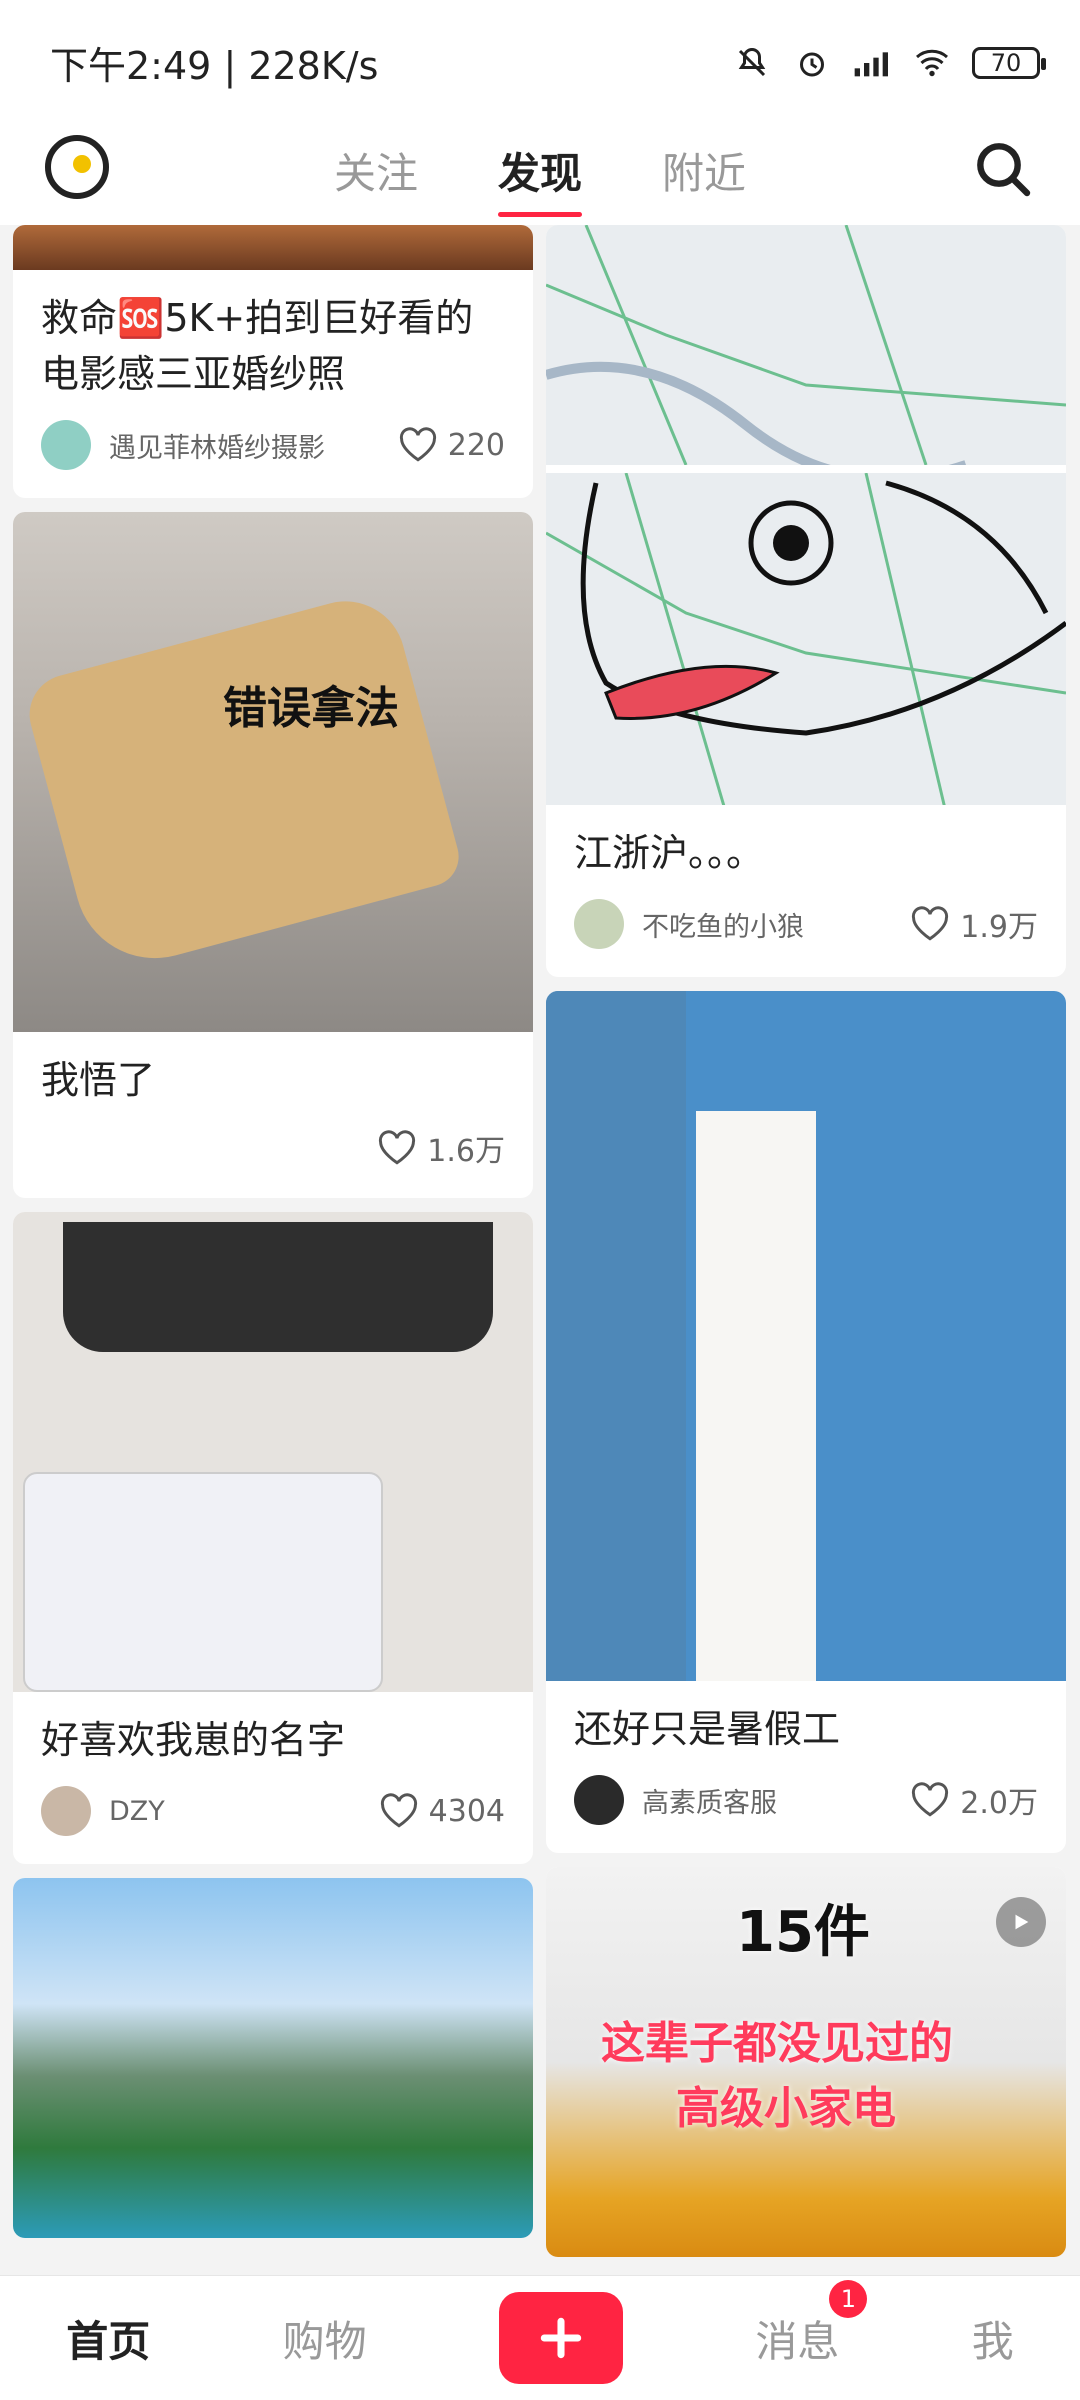  What do you see at coordinates (193, 1740) in the screenshot?
I see `note-title: 好喜欢我崽的名字` at bounding box center [193, 1740].